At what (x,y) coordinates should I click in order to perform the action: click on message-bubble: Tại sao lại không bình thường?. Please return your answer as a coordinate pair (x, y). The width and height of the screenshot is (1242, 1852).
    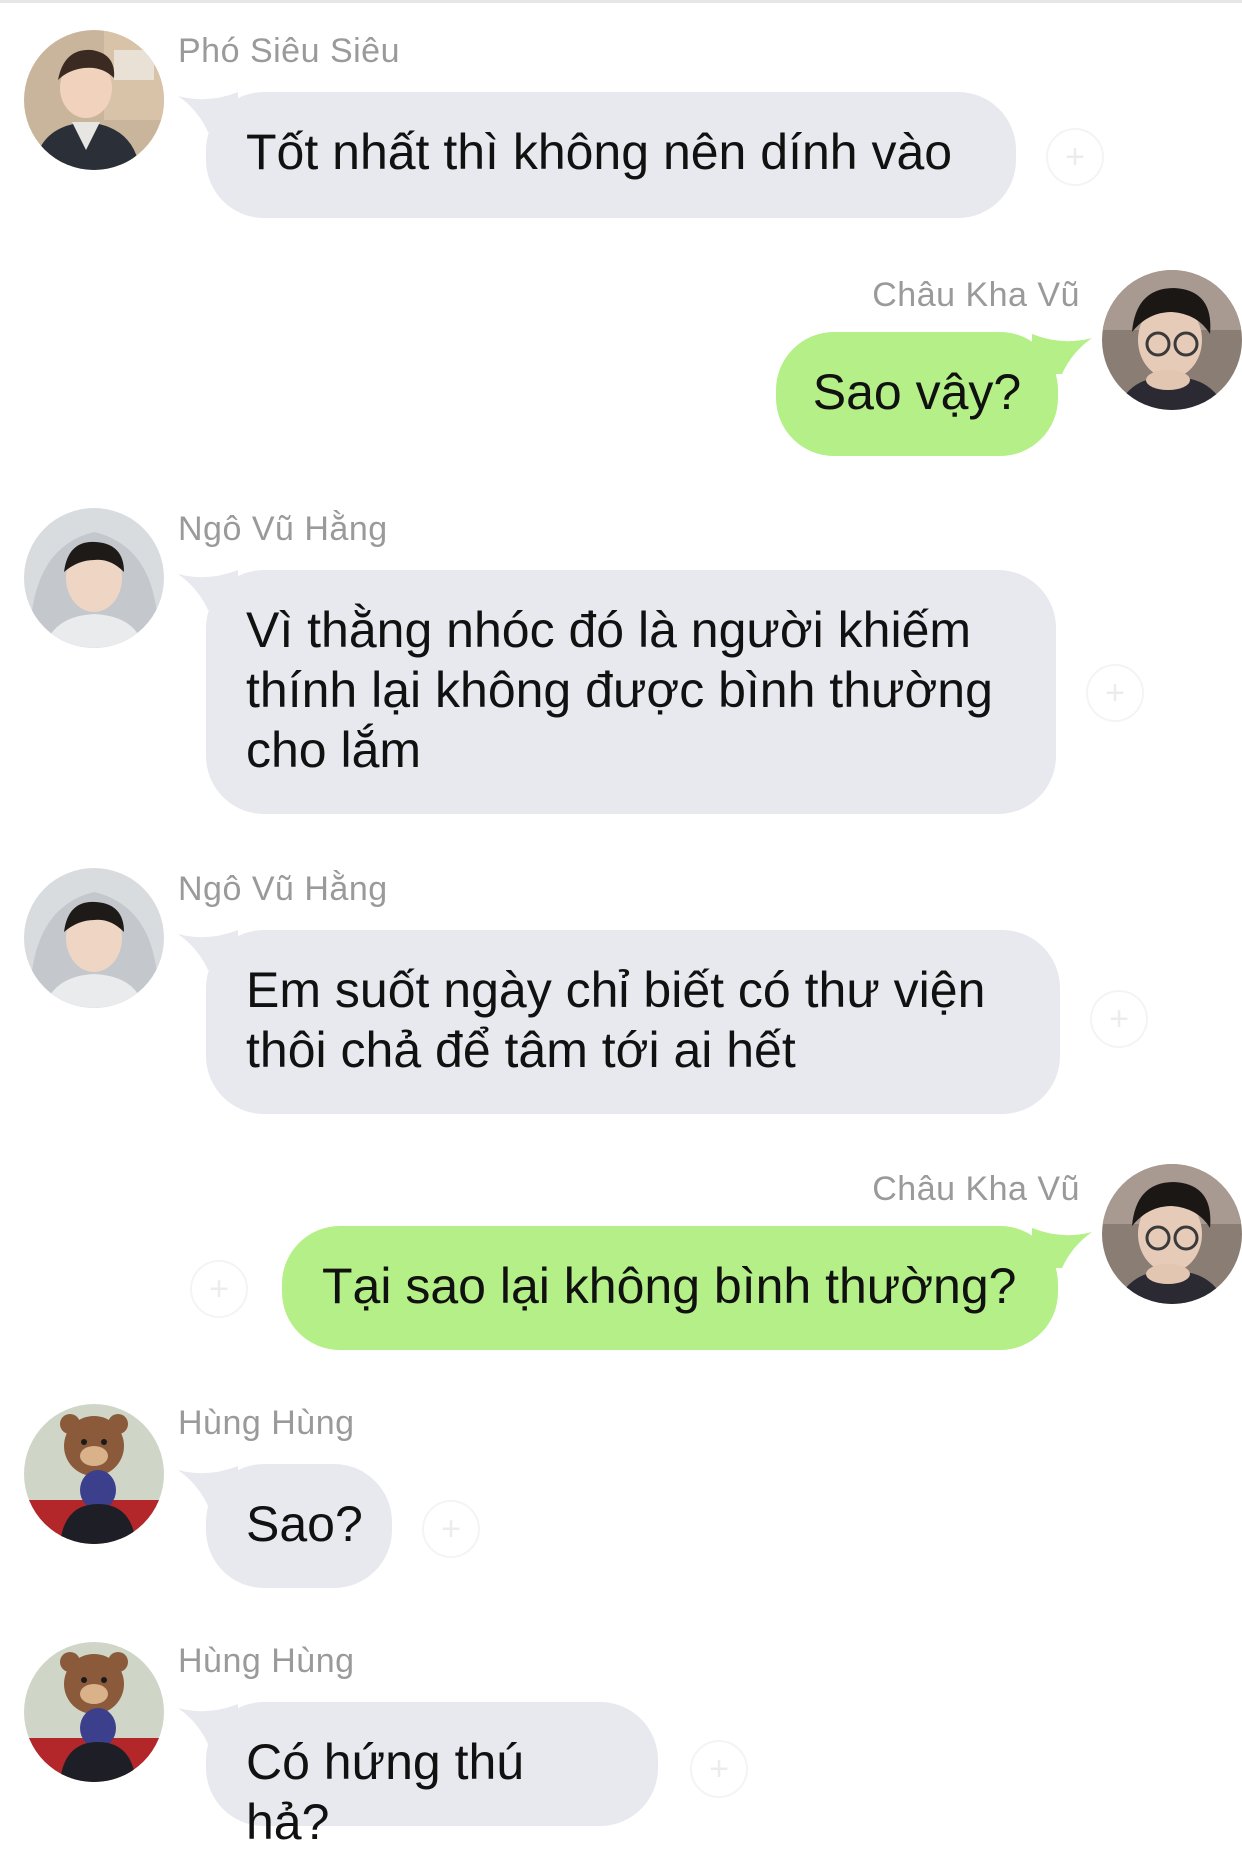
    Looking at the image, I should click on (670, 1288).